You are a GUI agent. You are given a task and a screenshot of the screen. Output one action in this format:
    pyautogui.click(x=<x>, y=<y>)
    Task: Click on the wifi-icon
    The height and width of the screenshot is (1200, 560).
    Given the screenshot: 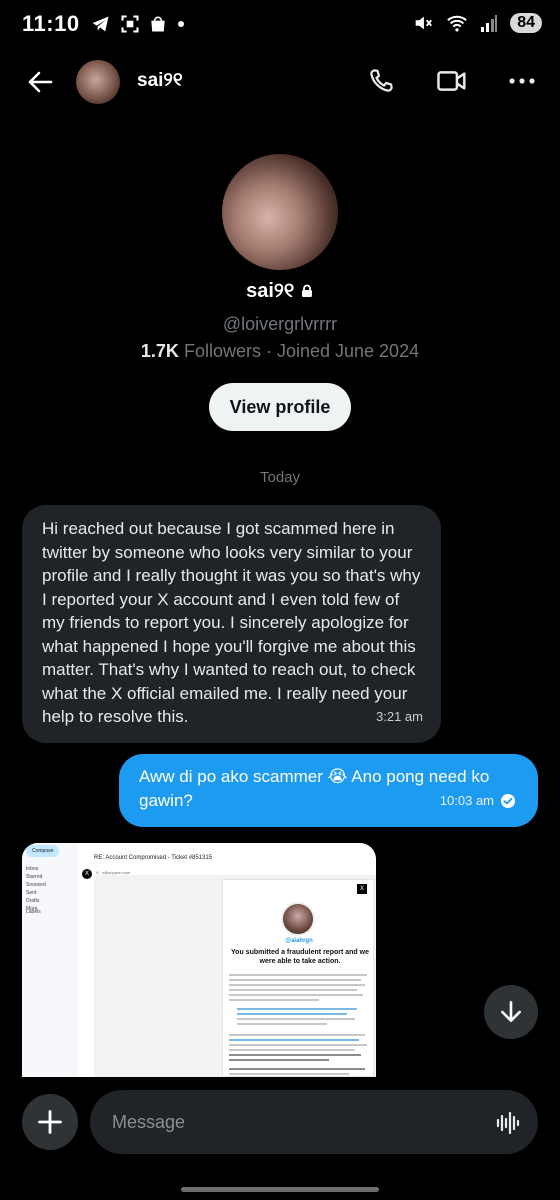 What is the action you would take?
    pyautogui.click(x=457, y=23)
    